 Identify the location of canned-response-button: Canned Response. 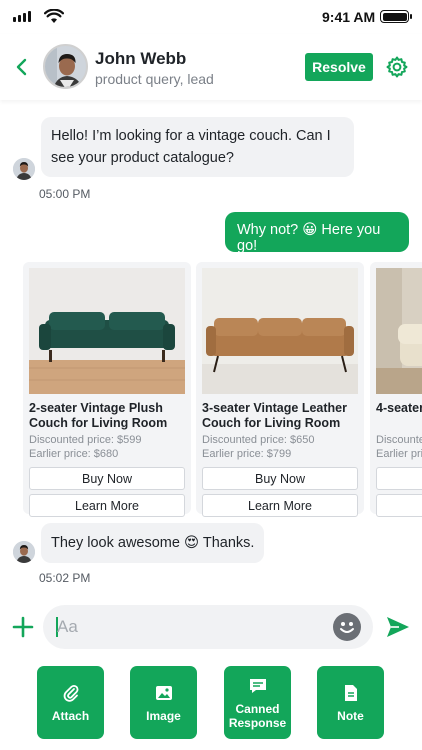
(257, 702).